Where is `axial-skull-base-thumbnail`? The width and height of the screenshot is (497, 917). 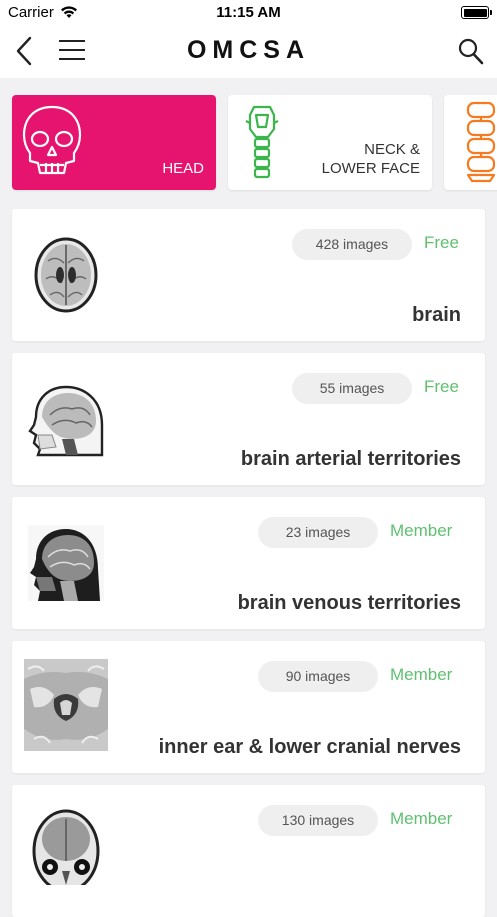 axial-skull-base-thumbnail is located at coordinates (66, 705).